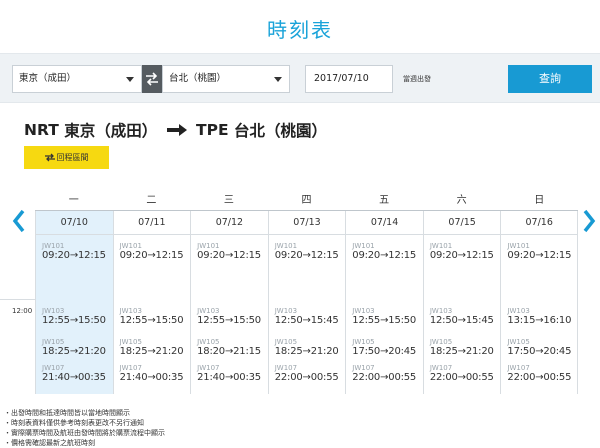 The width and height of the screenshot is (600, 448). I want to click on note-line: ・價格需確認最新之航班時刻, so click(49, 443).